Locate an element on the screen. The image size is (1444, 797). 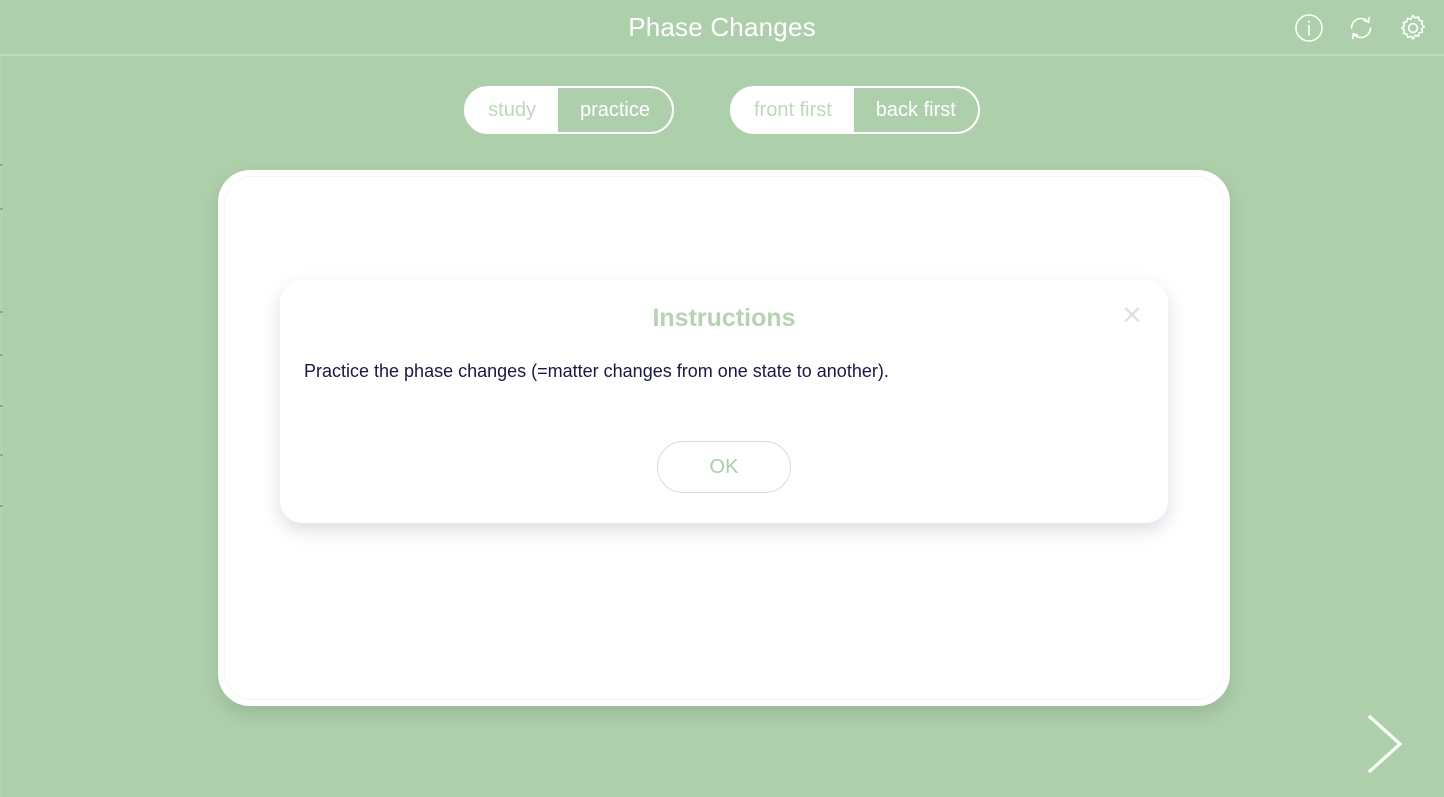
close-icon: × is located at coordinates (1132, 314).